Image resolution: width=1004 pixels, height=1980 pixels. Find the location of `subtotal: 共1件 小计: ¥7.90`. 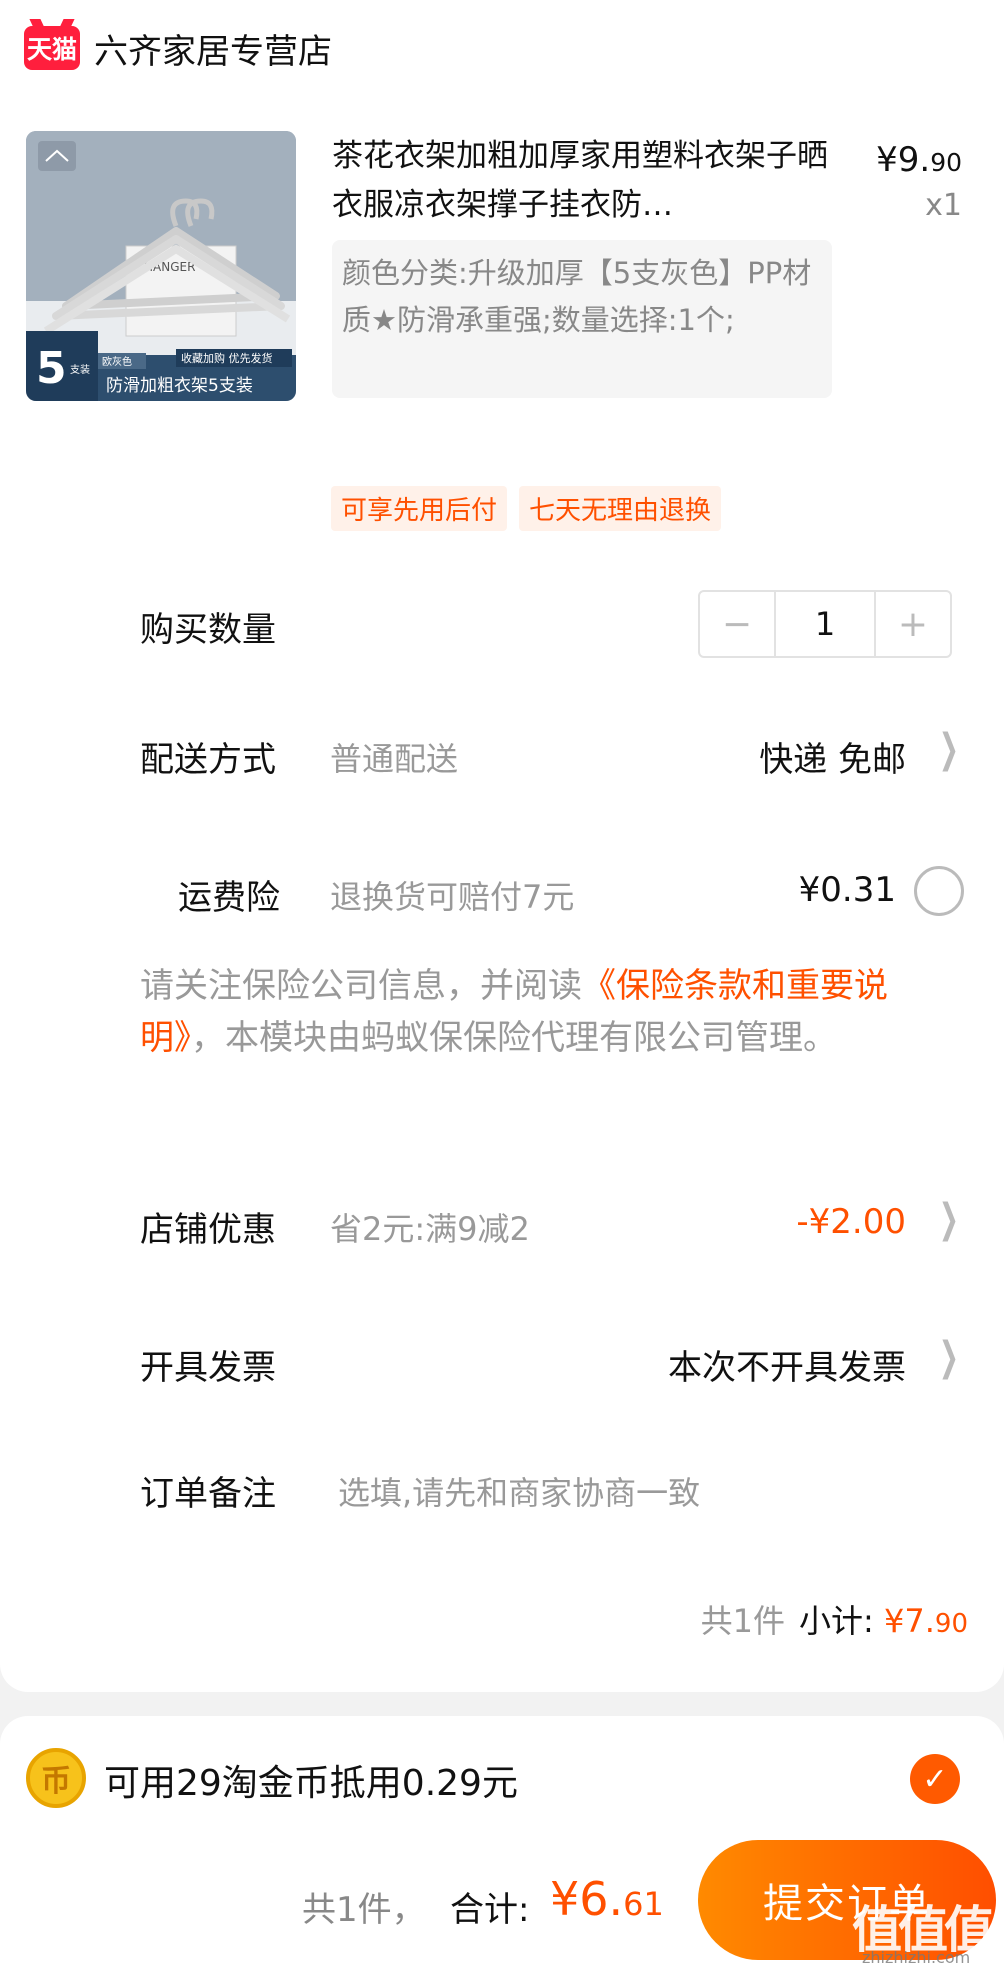

subtotal: 共1件 小计: ¥7.90 is located at coordinates (834, 1621).